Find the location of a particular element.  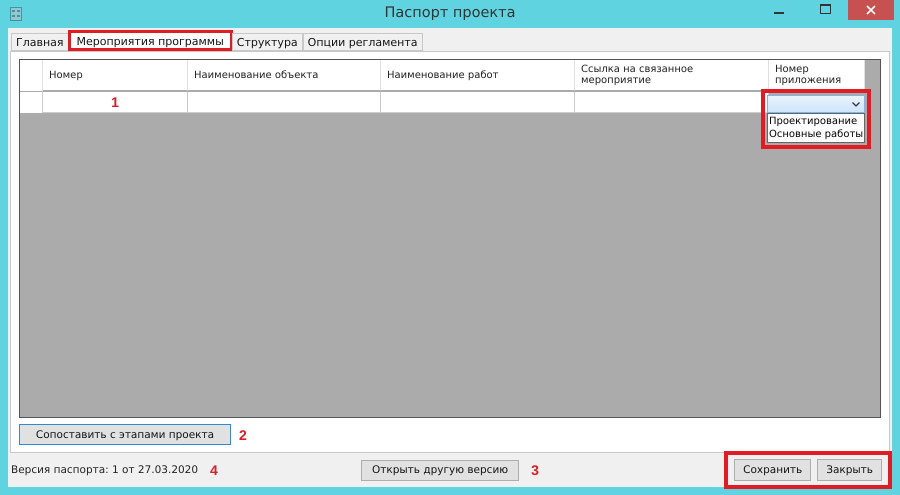

tab: Мероприятия программы is located at coordinates (150, 40).